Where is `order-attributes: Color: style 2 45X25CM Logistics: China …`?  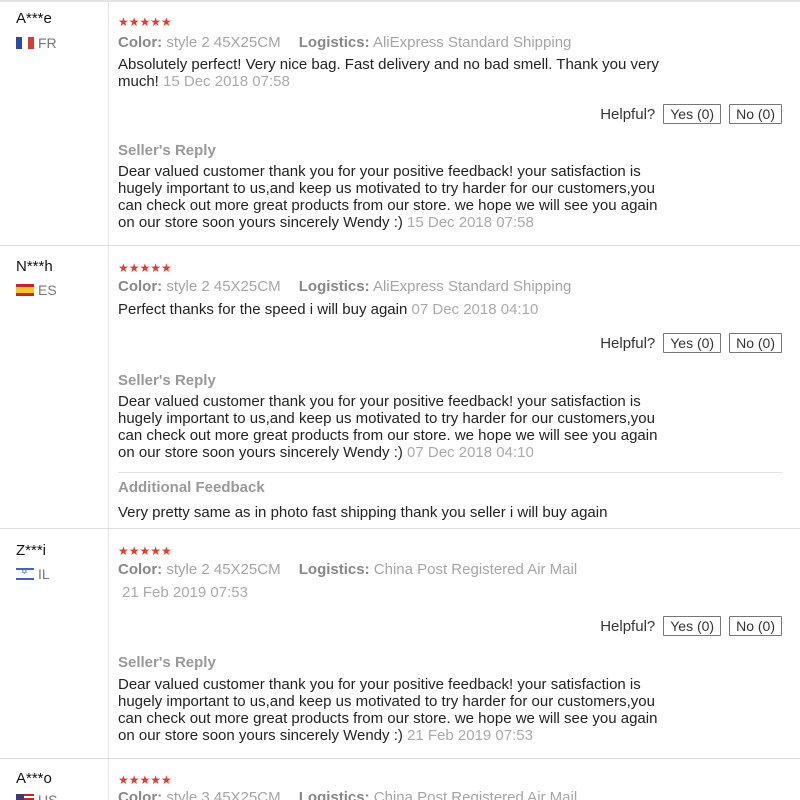 order-attributes: Color: style 2 45X25CM Logistics: China … is located at coordinates (354, 569).